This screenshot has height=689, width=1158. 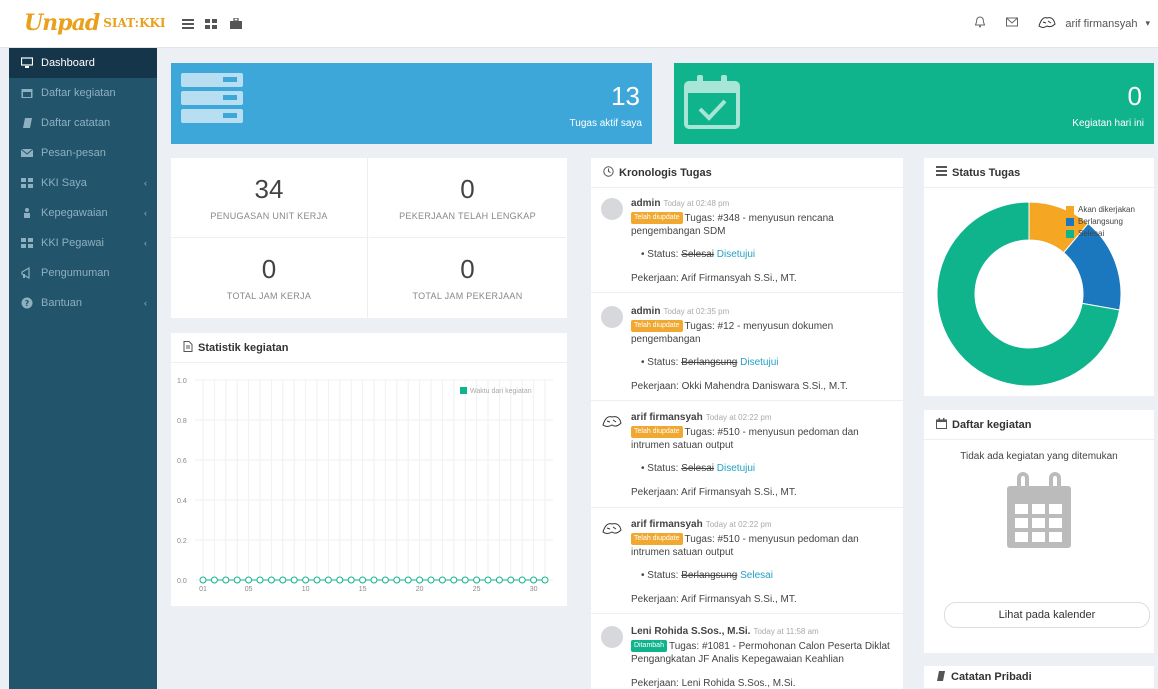 What do you see at coordinates (83, 243) in the screenshot?
I see `sidebar-item-kki-pegawai: KKI Pegawai ‹` at bounding box center [83, 243].